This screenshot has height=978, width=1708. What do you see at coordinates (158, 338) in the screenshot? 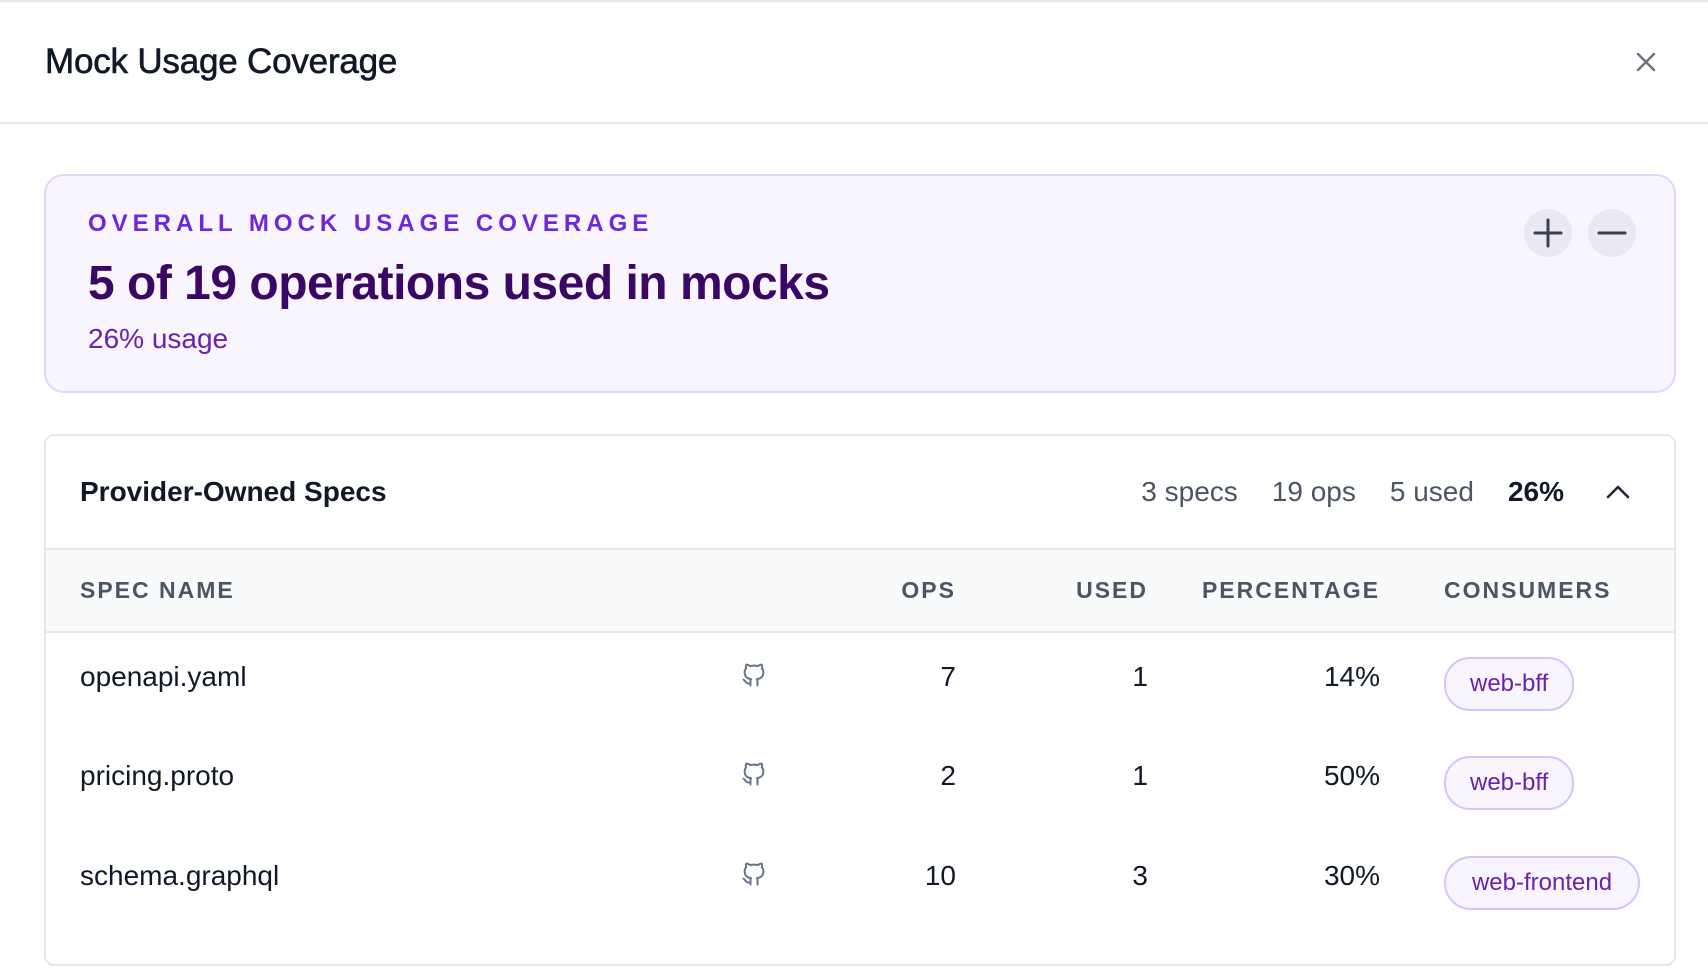
I see `overall-coverage-percentage: 26% usage` at bounding box center [158, 338].